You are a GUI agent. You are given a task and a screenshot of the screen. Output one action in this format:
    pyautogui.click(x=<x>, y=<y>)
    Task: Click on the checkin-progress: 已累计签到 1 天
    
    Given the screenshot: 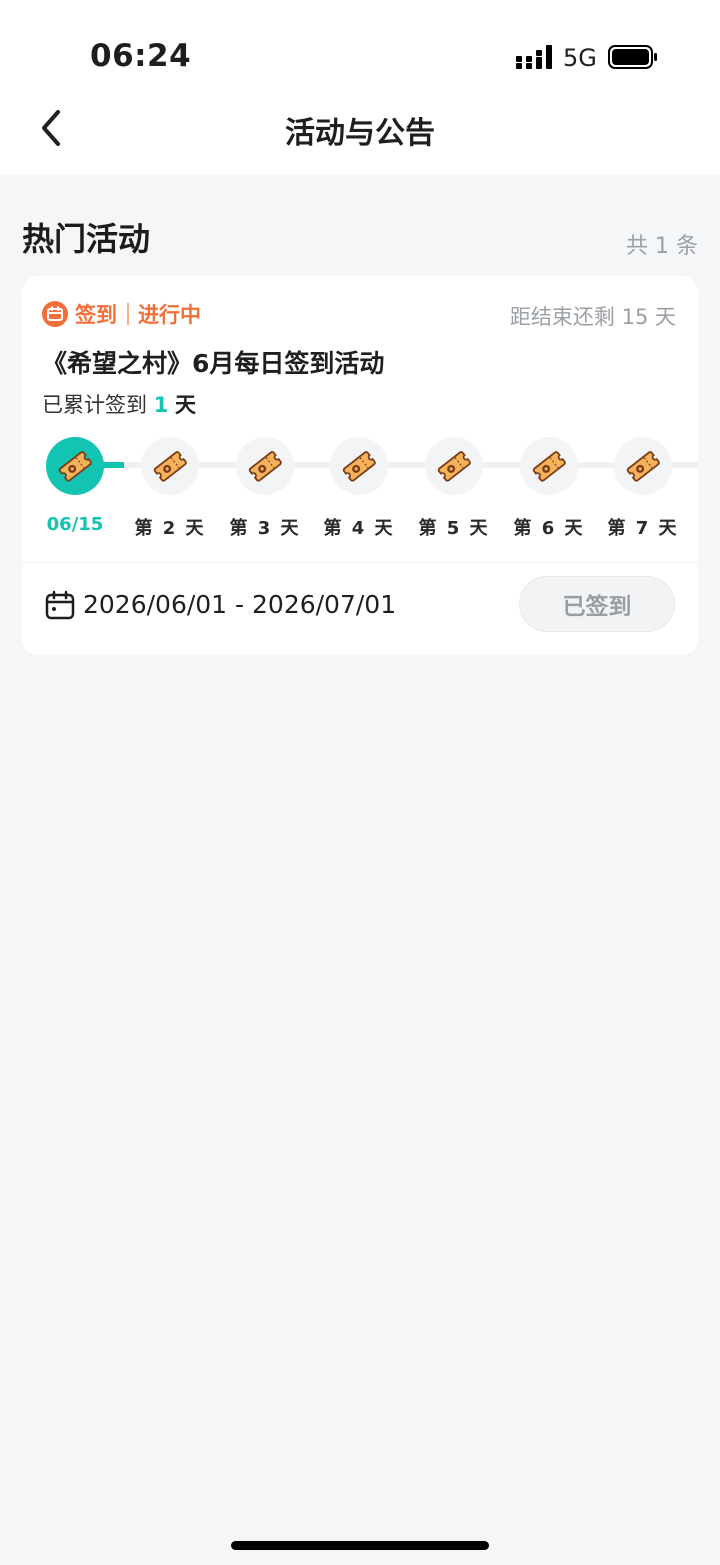 What is the action you would take?
    pyautogui.click(x=119, y=404)
    